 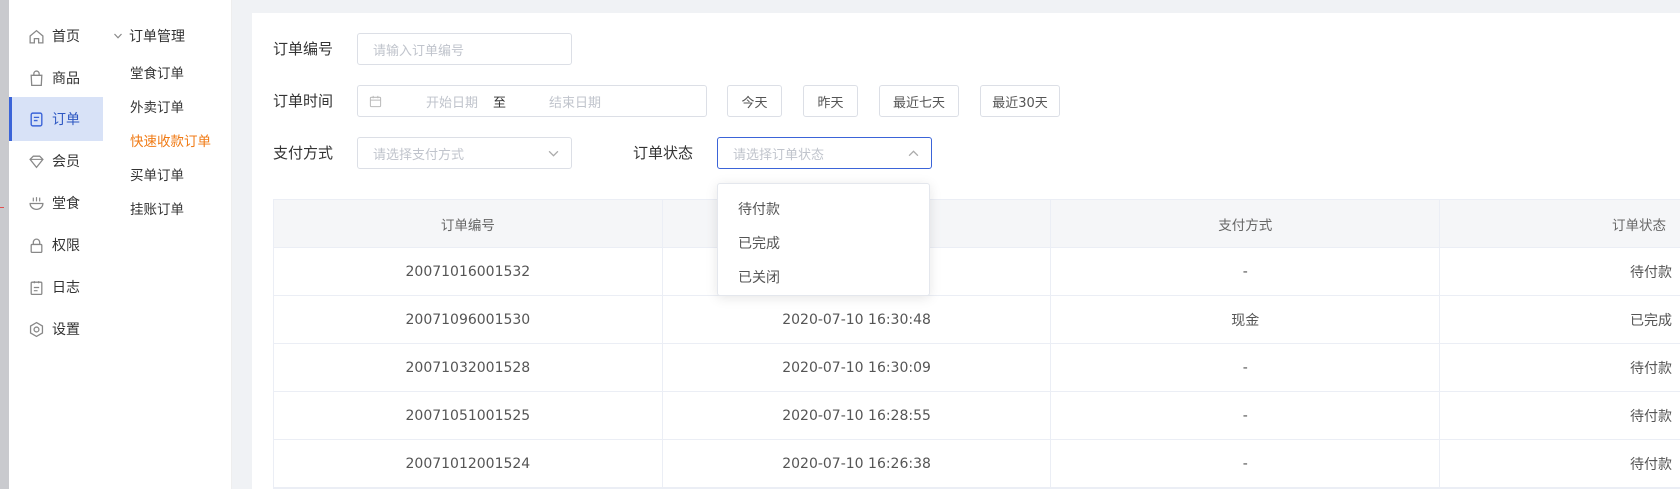 What do you see at coordinates (419, 51) in the screenshot?
I see `order-no-placeholder: 请输入订单编号` at bounding box center [419, 51].